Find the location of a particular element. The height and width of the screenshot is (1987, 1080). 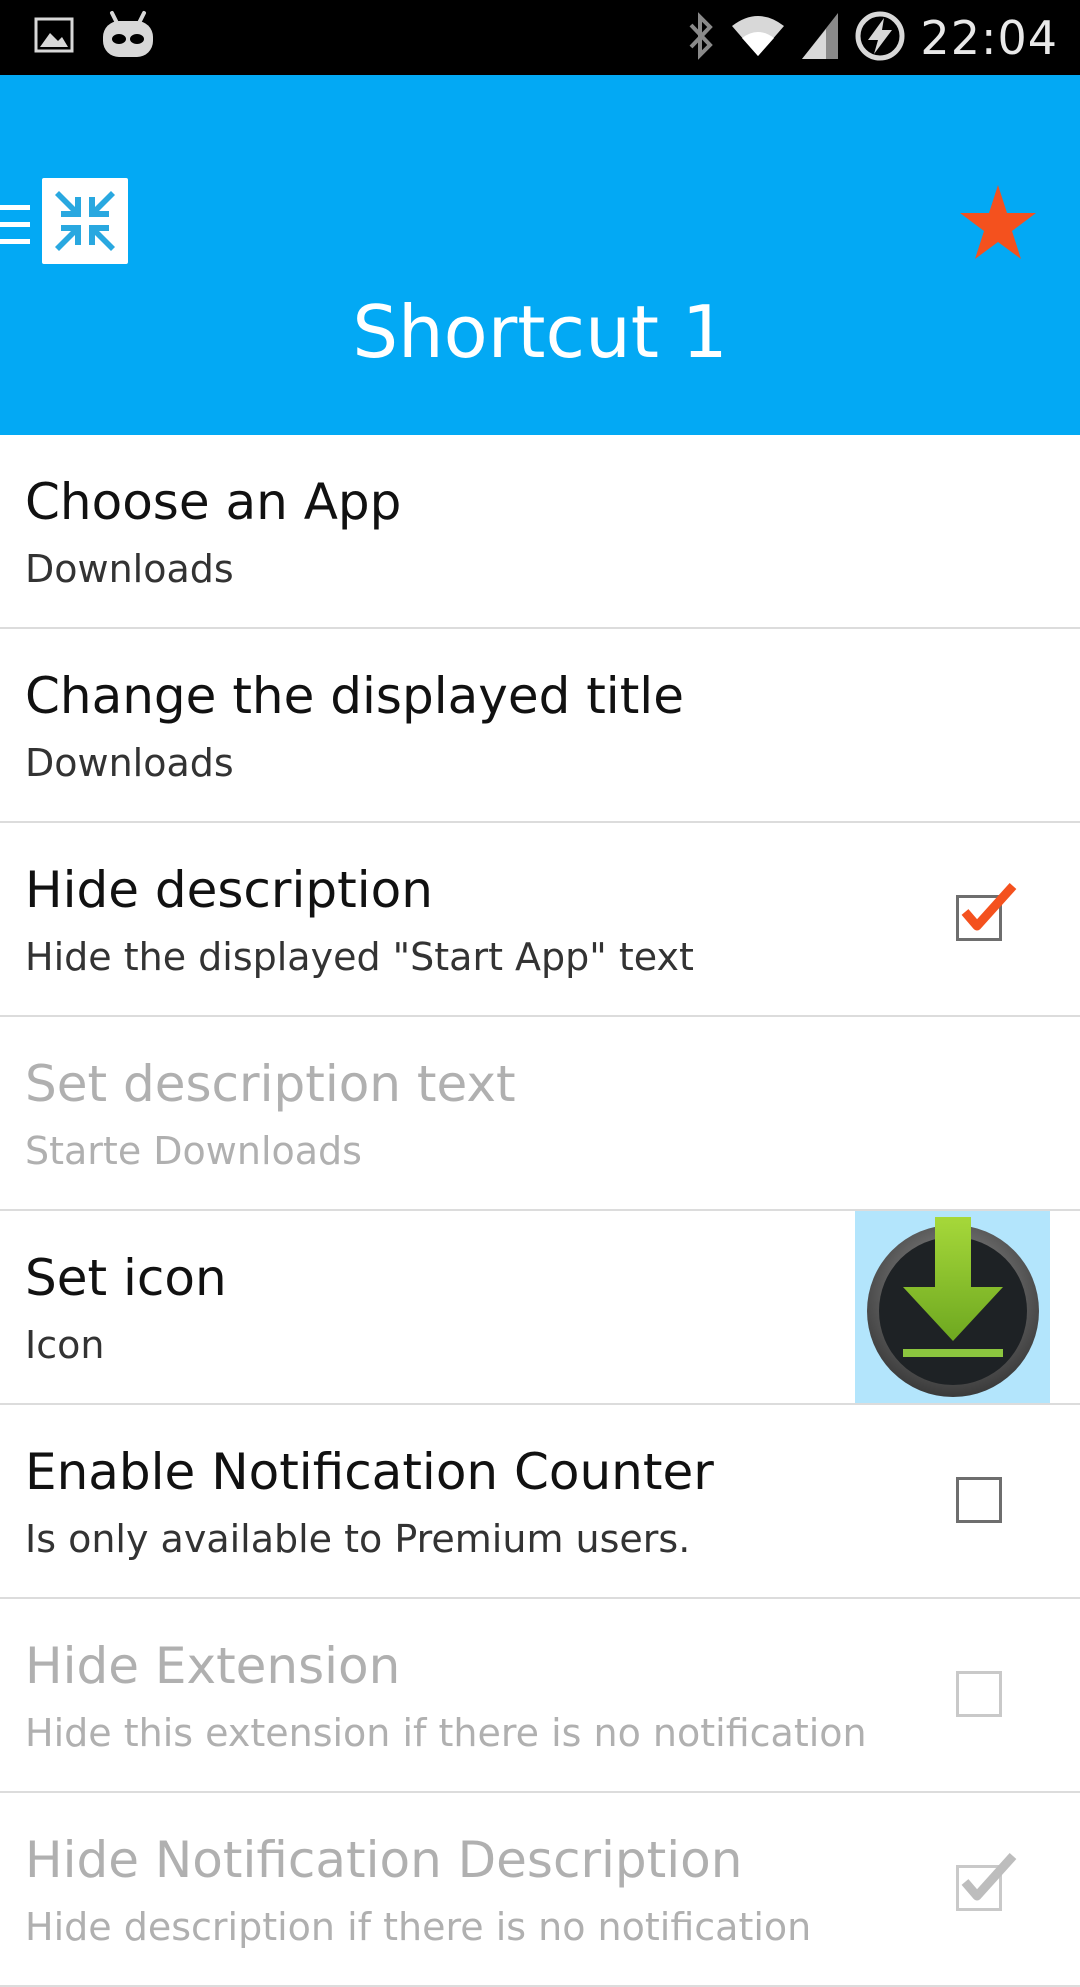

pref-title: Set description text is located at coordinates (270, 1084).